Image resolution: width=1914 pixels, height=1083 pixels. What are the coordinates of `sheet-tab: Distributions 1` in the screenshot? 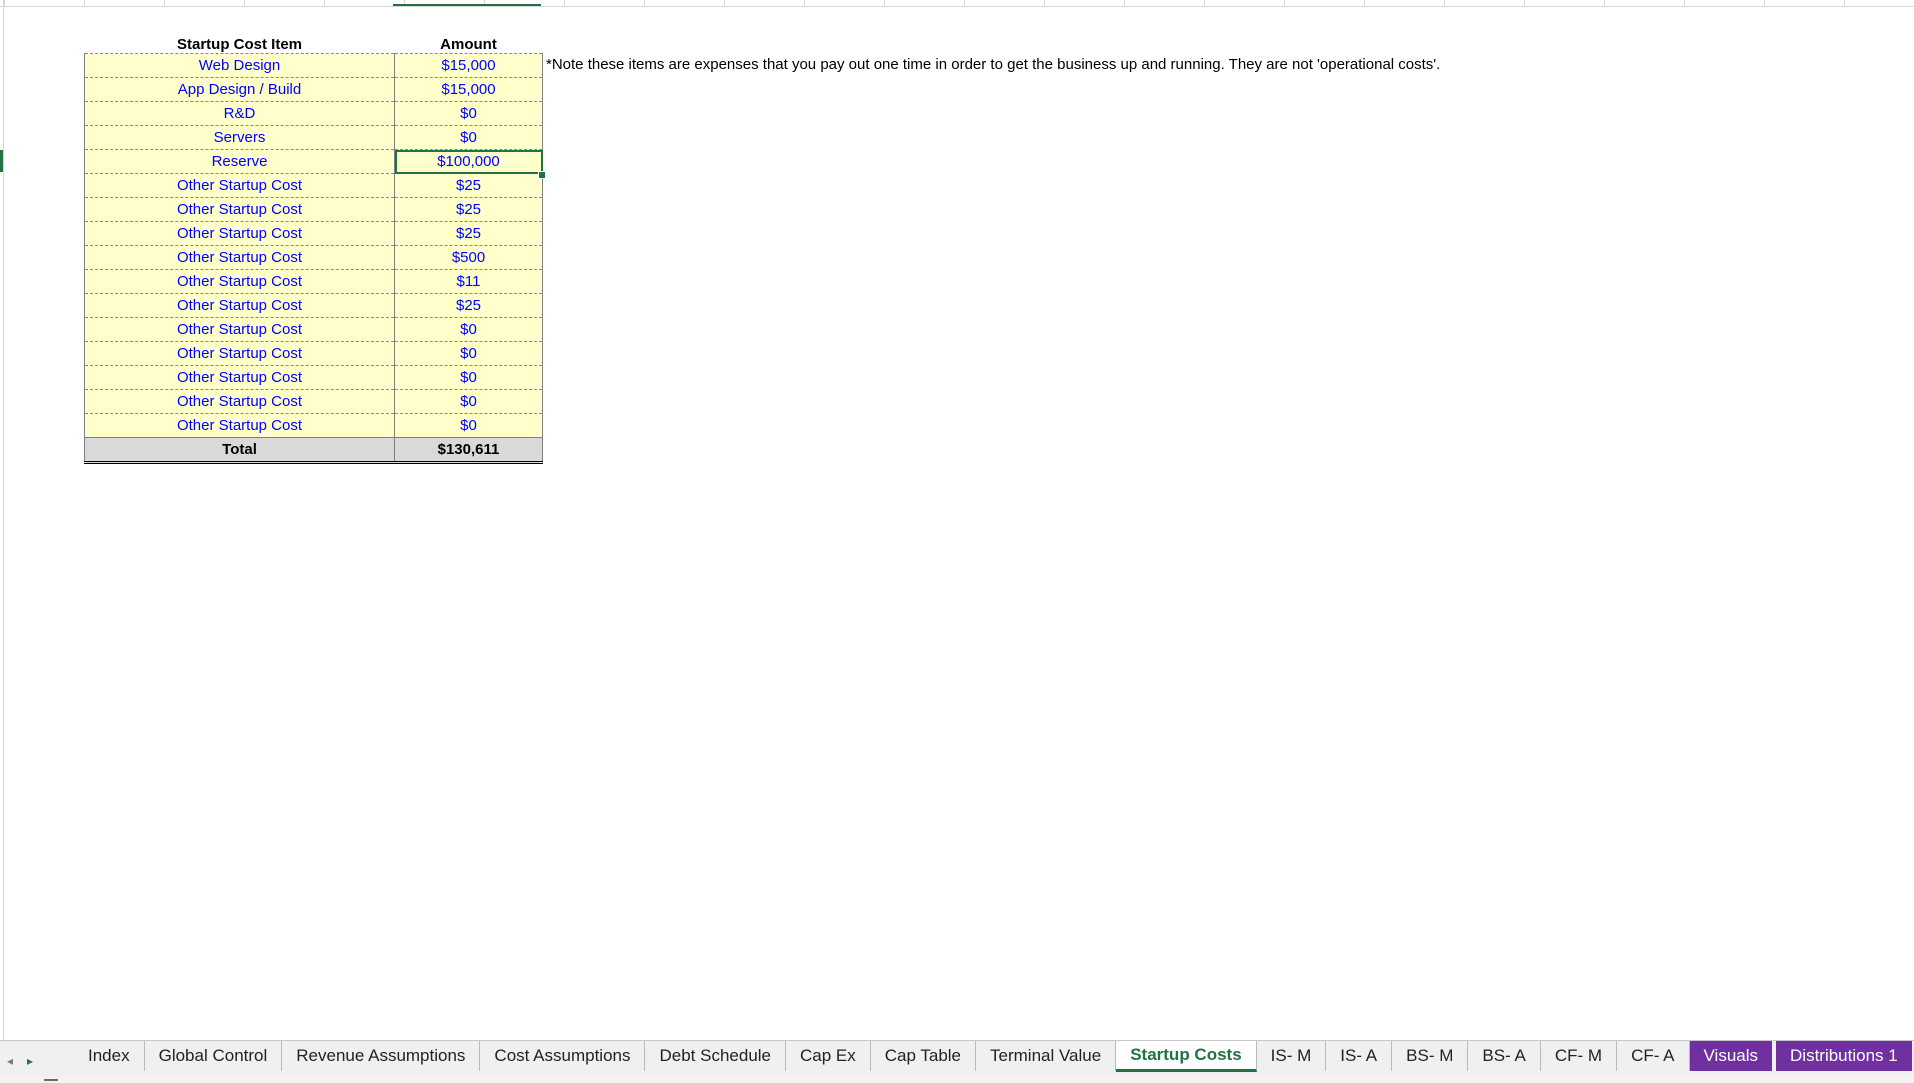 It's located at (1845, 1056).